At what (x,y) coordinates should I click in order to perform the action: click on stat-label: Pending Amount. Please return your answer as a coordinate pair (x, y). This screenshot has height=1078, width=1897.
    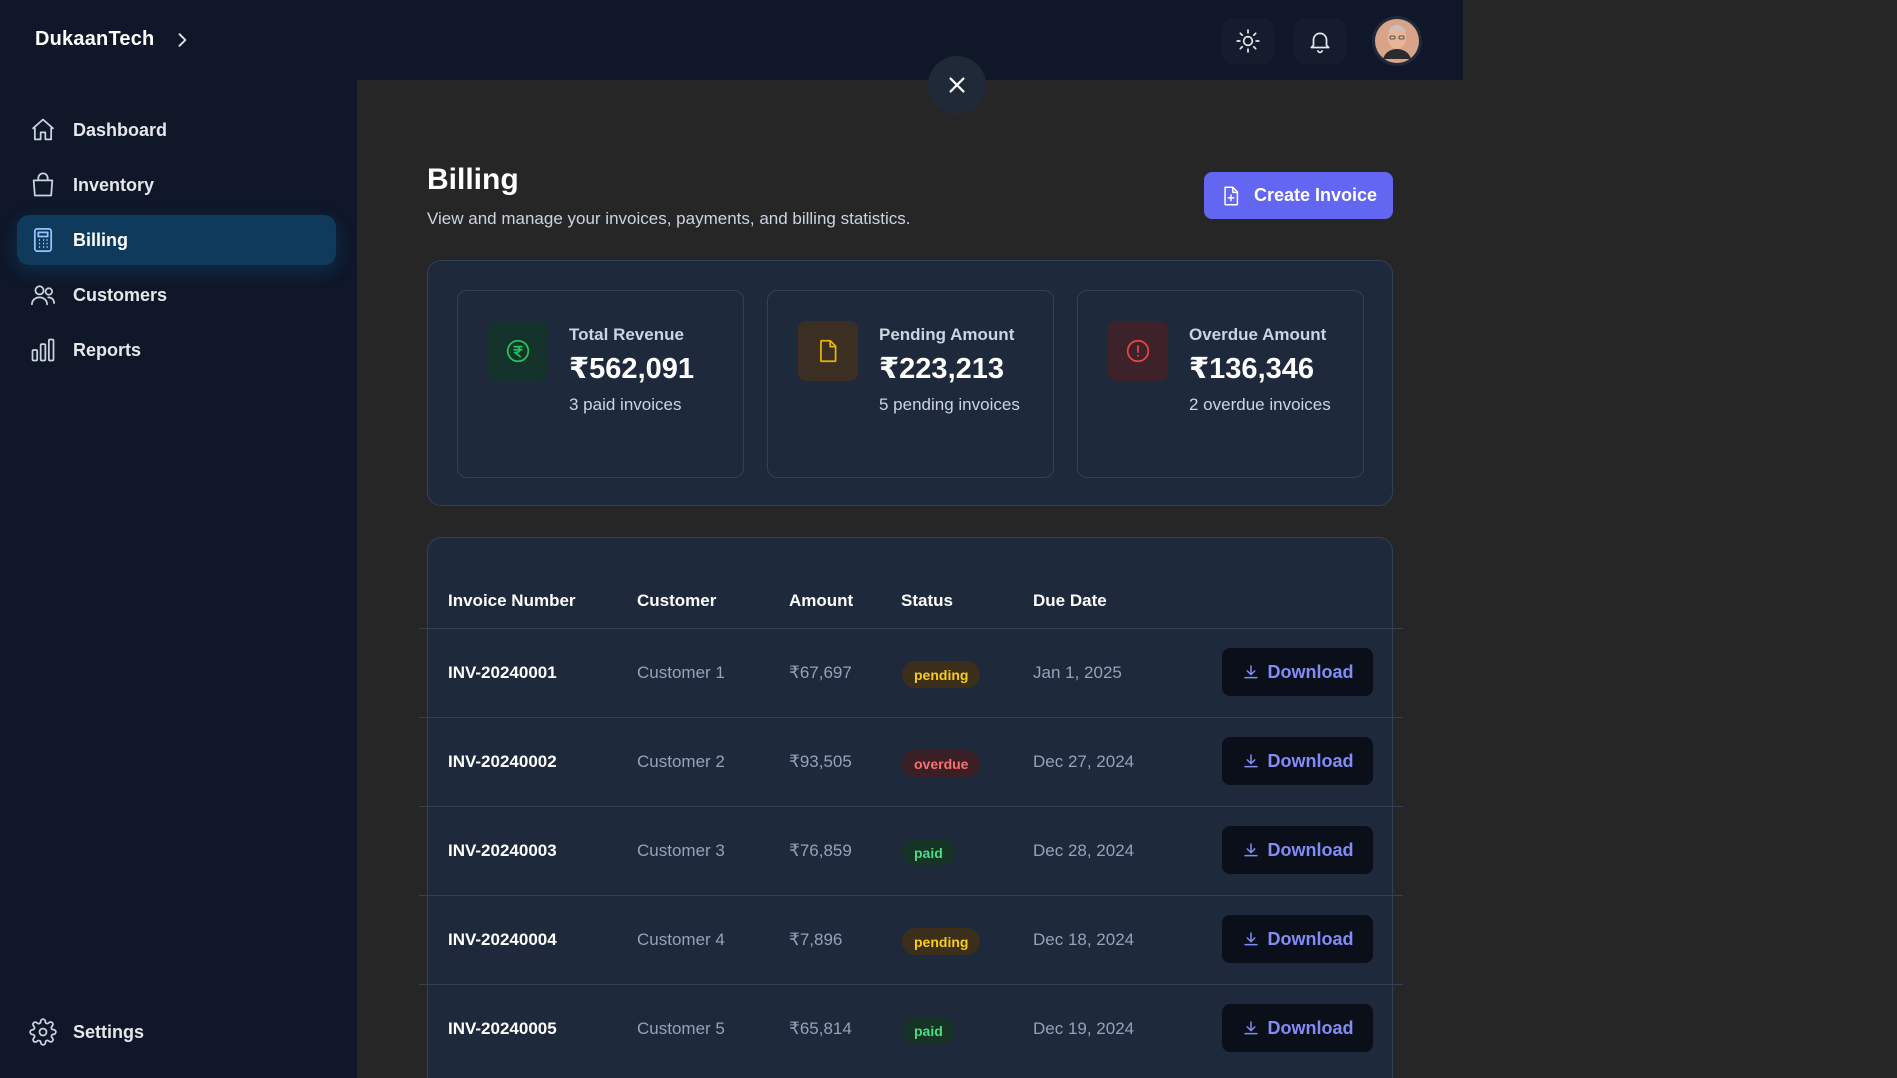
    Looking at the image, I should click on (947, 334).